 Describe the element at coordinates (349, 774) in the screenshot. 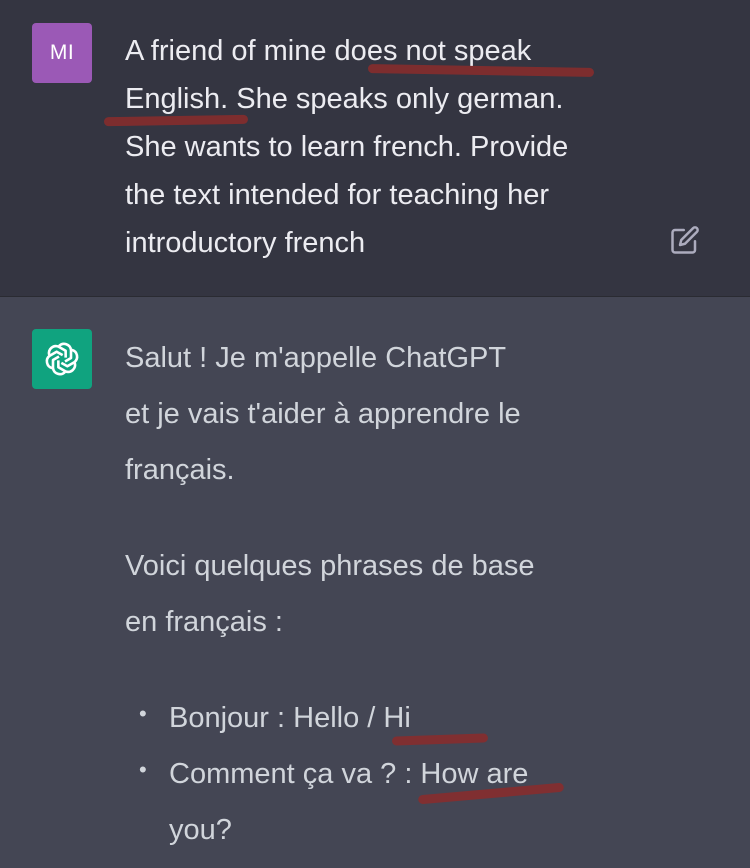

I see `list-item: Comment ça va ? : How are` at that location.